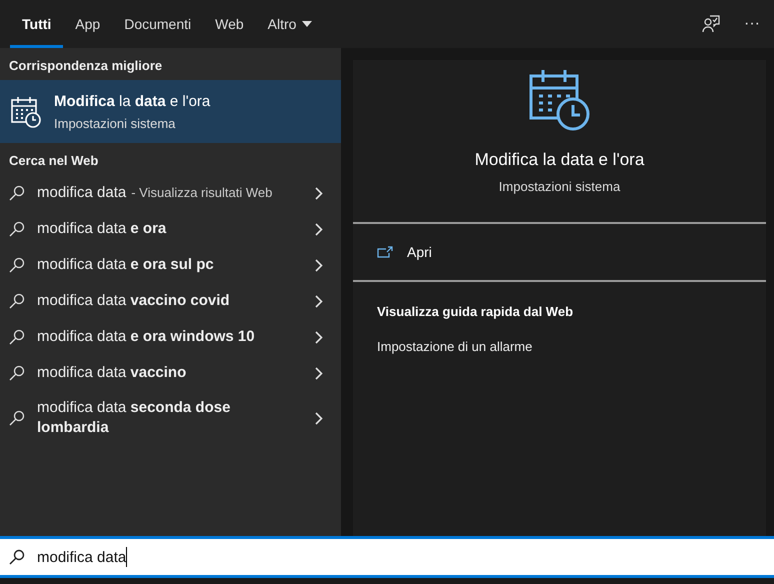 This screenshot has height=584, width=774. Describe the element at coordinates (170, 373) in the screenshot. I see `web-suggestion: modifica data vaccino` at that location.